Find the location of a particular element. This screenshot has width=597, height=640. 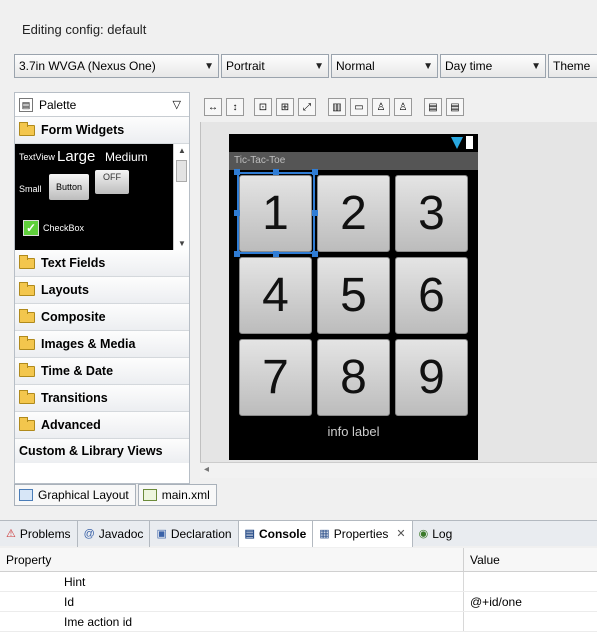

zoom-fit-icon: ⊡ is located at coordinates (263, 107).